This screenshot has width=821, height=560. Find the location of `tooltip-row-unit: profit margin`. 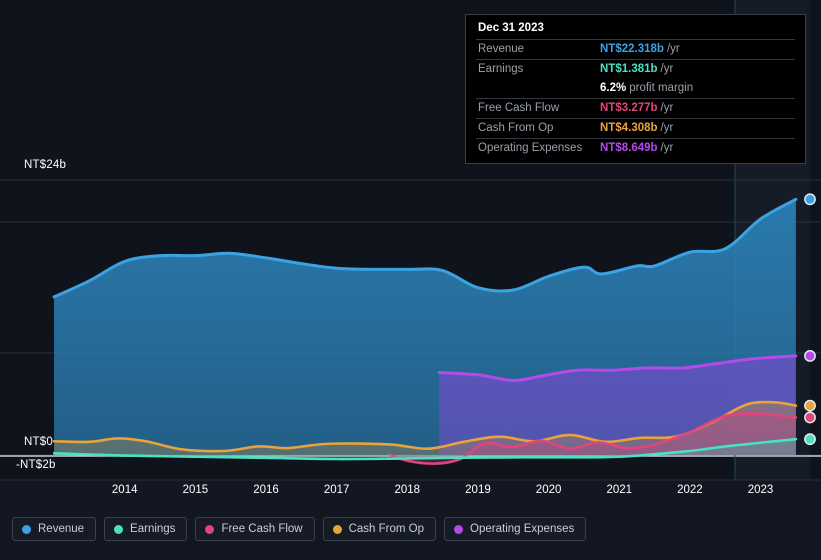

tooltip-row-unit: profit margin is located at coordinates (661, 88).